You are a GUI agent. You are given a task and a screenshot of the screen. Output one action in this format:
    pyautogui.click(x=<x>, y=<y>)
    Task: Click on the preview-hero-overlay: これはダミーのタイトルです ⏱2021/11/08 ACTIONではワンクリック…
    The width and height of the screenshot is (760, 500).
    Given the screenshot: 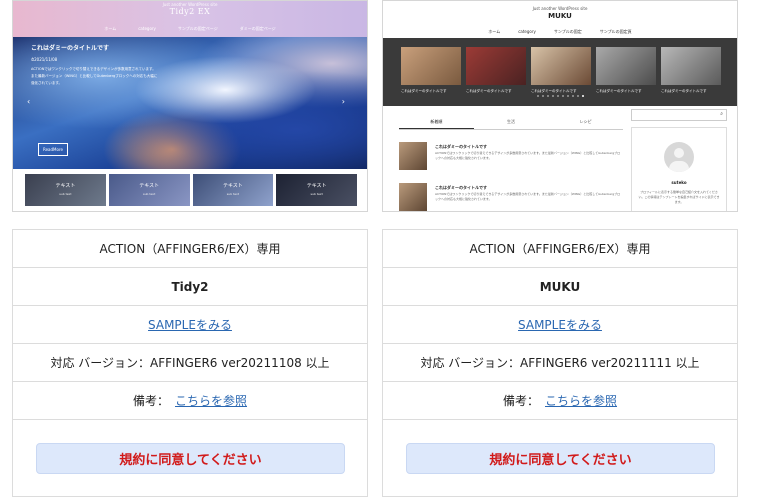 What is the action you would take?
    pyautogui.click(x=95, y=73)
    